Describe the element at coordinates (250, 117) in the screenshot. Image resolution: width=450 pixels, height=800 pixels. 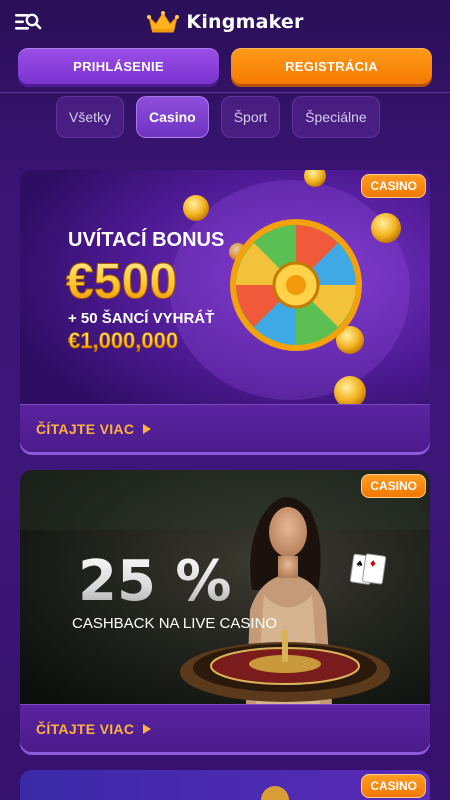
I see `tab-sport: Šport` at that location.